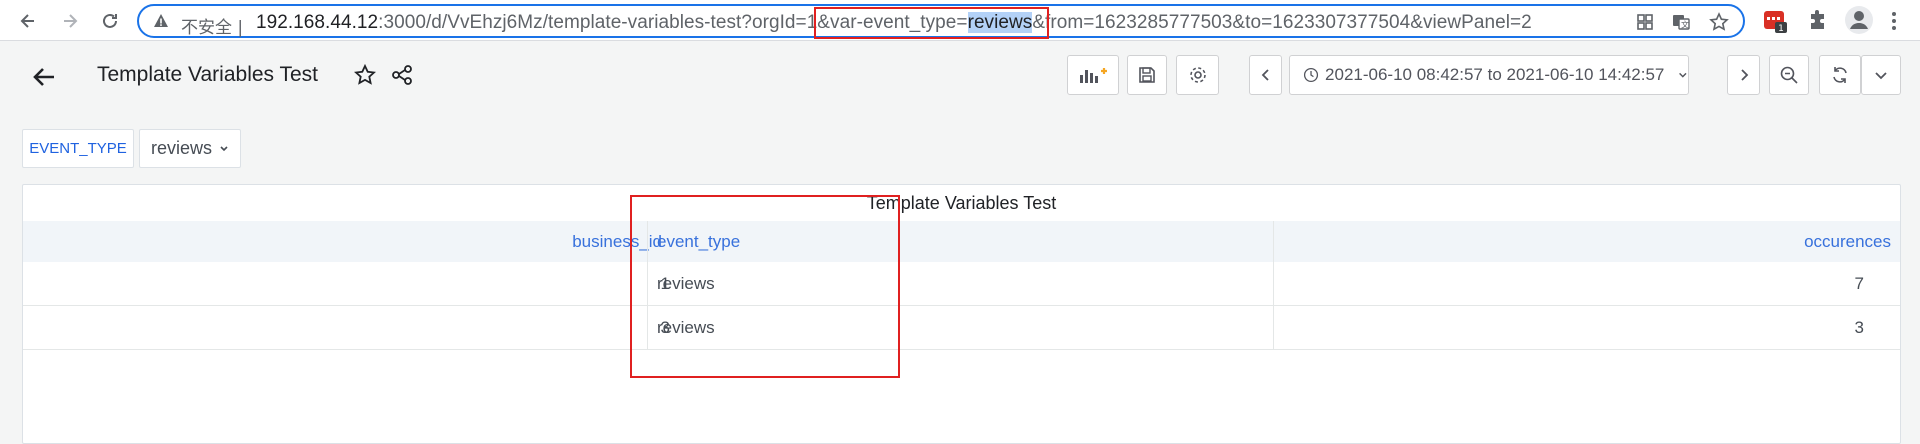 This screenshot has height=444, width=1920. I want to click on chevron-right-icon, so click(1744, 75).